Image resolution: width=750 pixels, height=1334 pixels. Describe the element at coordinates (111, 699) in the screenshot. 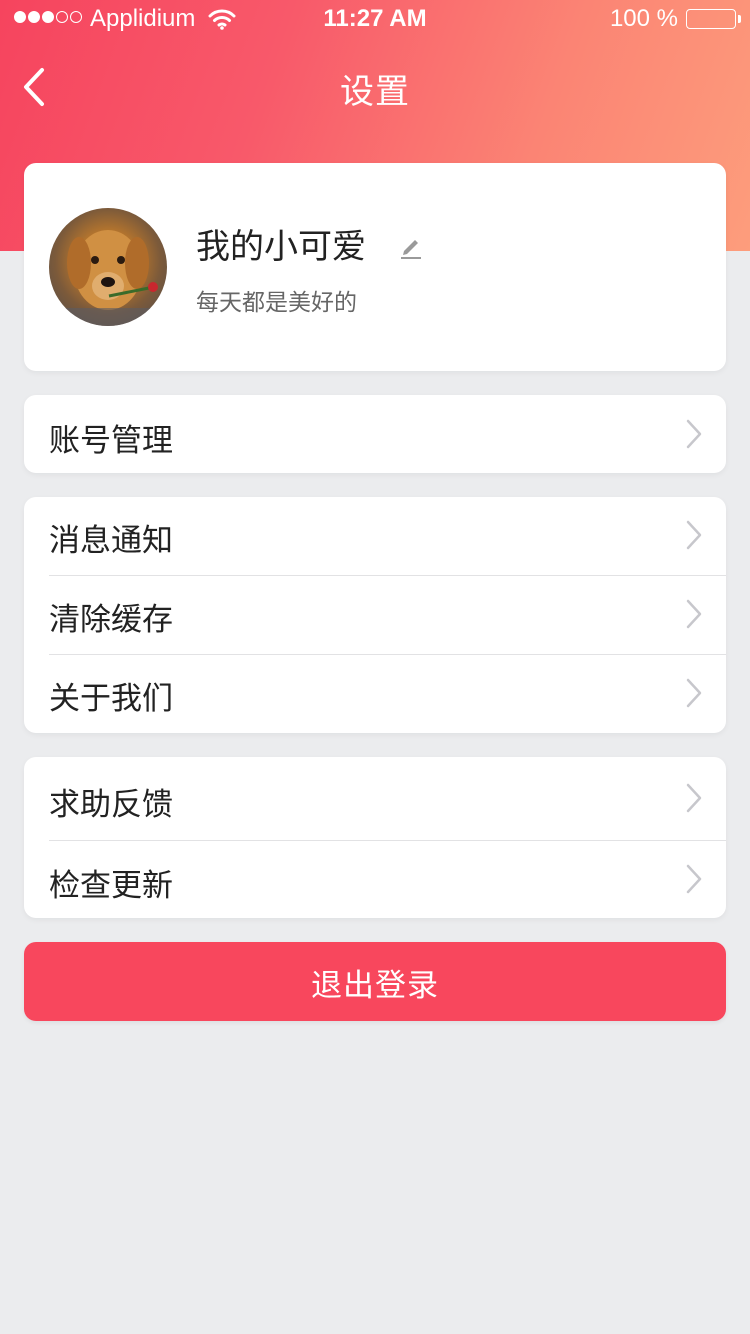

I see `menu-item-label: 关于我们` at that location.